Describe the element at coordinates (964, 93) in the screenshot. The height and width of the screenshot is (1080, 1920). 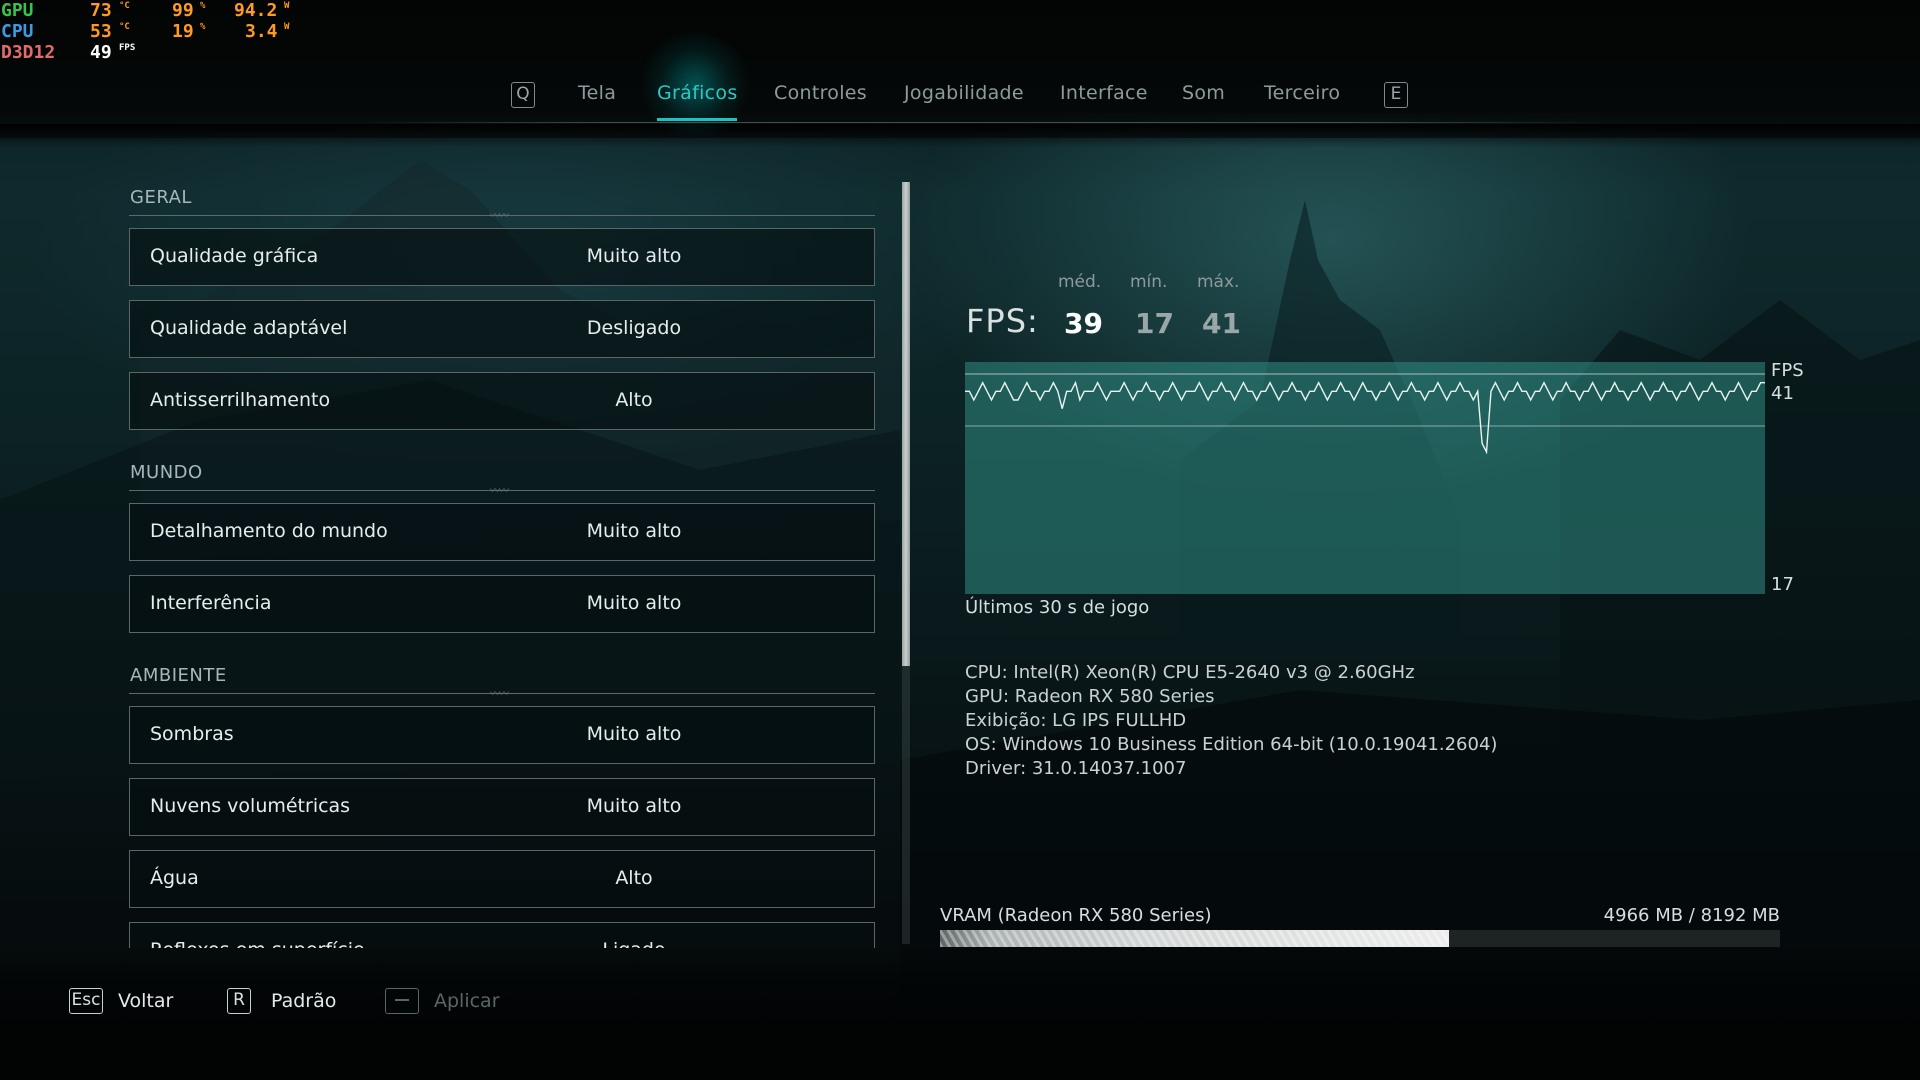
I see `tab-jogabilidade: Jogabilidade` at that location.